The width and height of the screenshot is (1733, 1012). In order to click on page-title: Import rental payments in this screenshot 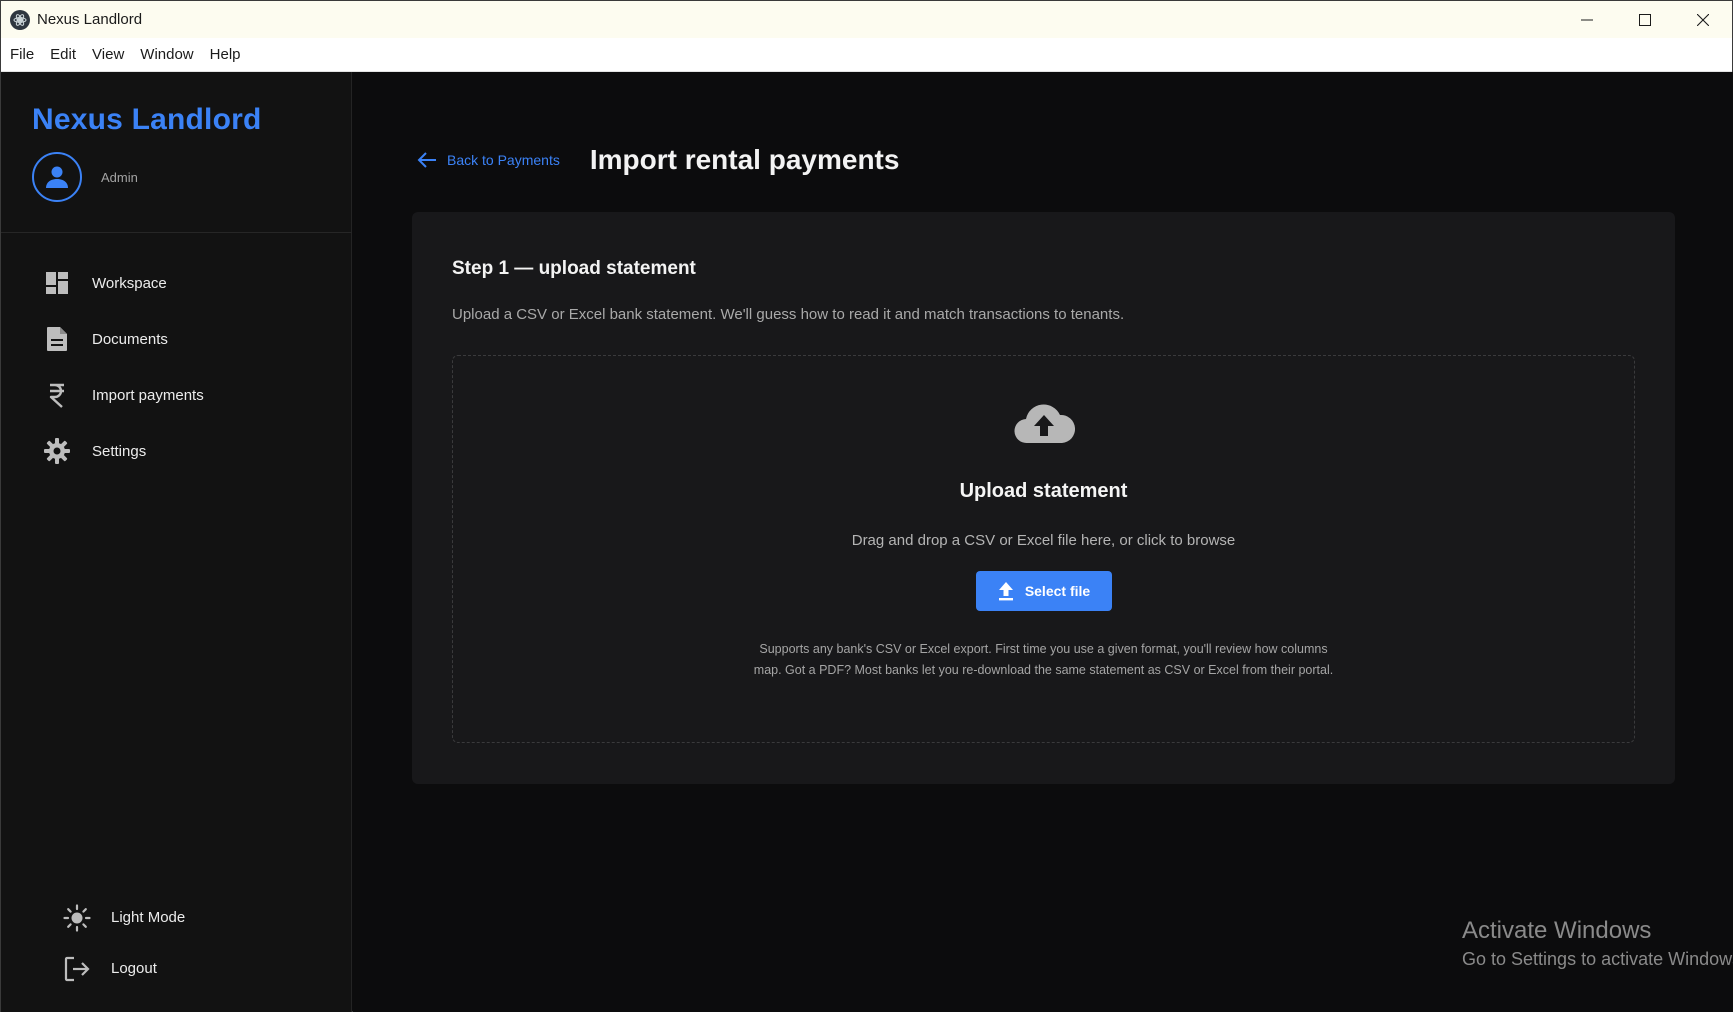, I will do `click(744, 159)`.